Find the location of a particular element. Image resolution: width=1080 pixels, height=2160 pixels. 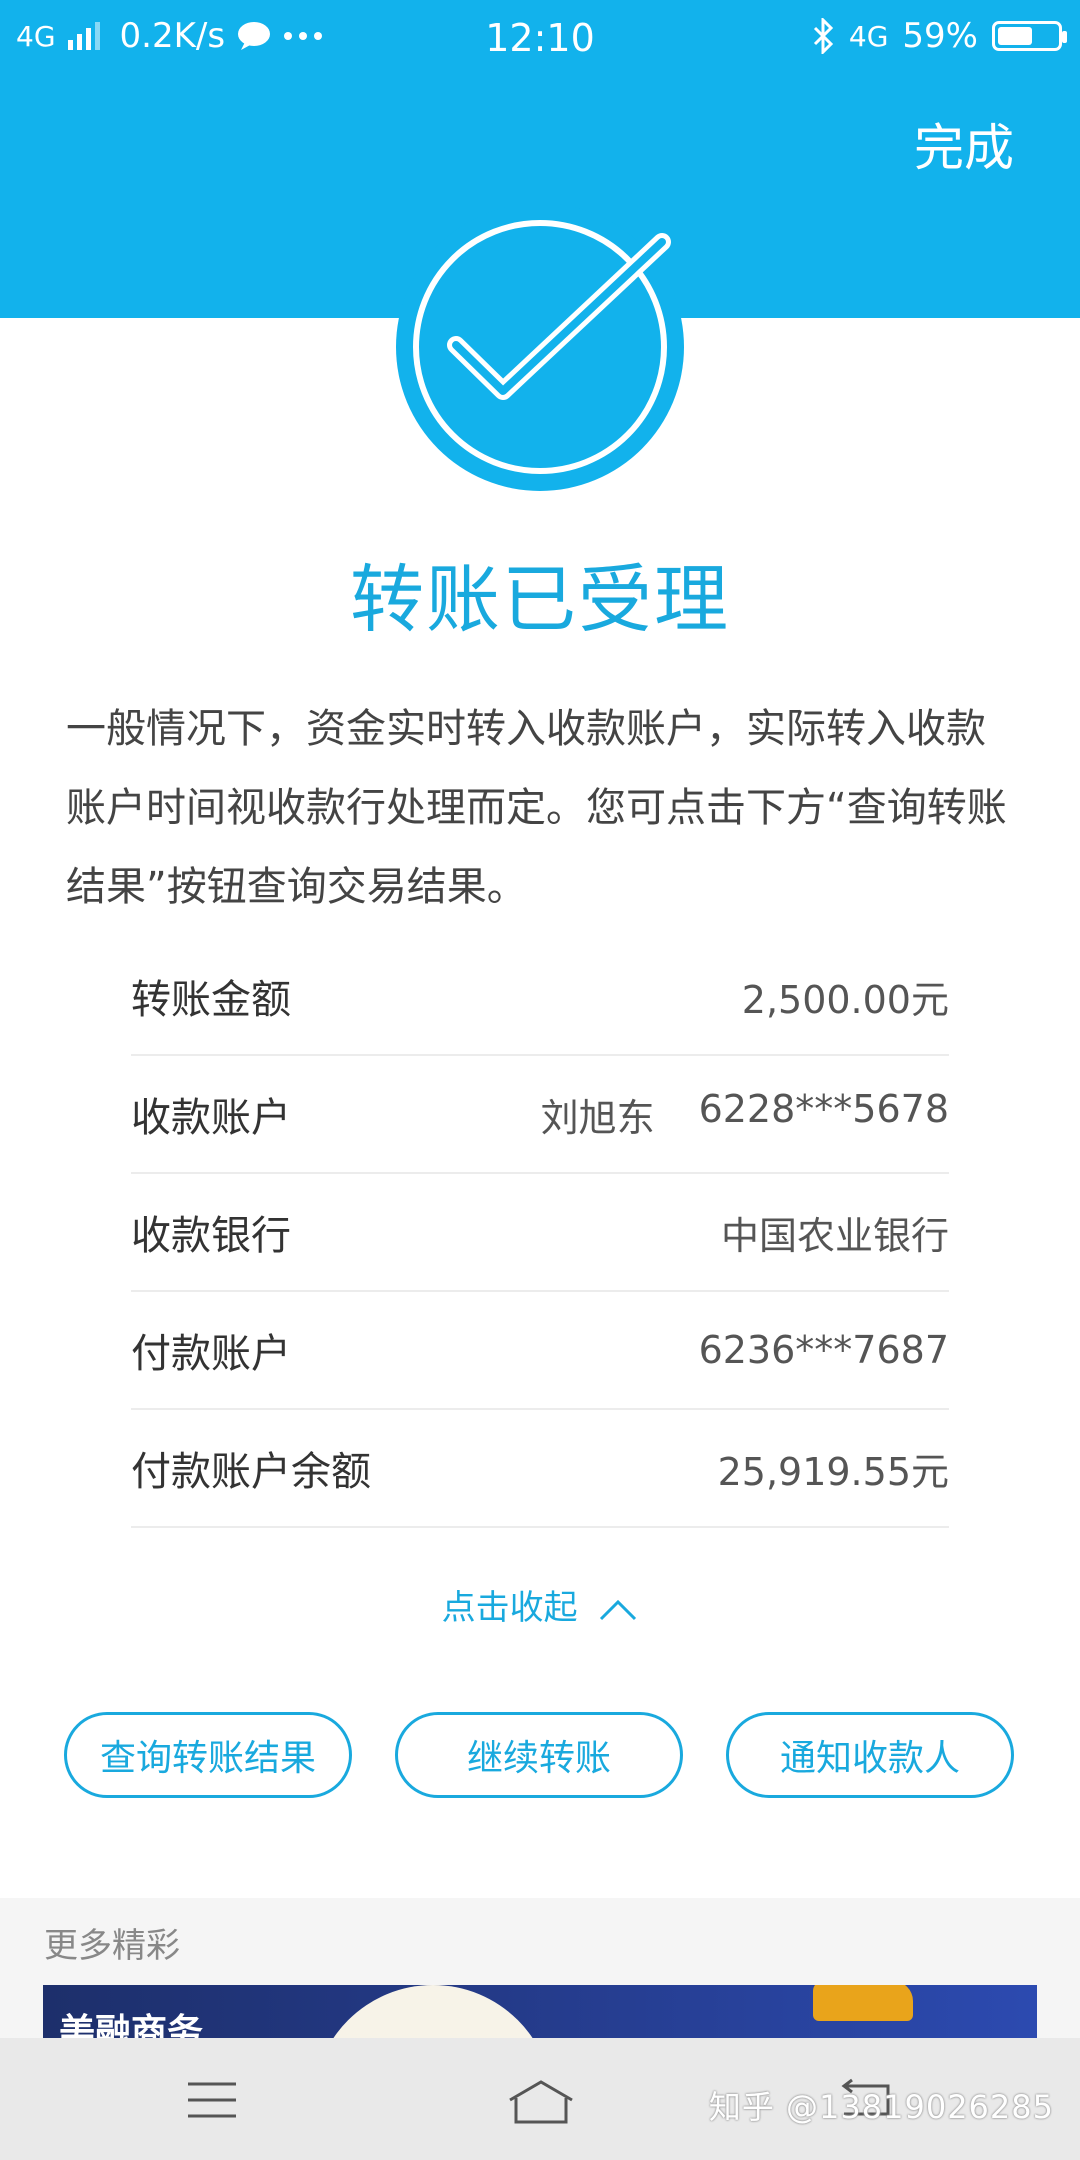

battery-fill is located at coordinates (1015, 36).